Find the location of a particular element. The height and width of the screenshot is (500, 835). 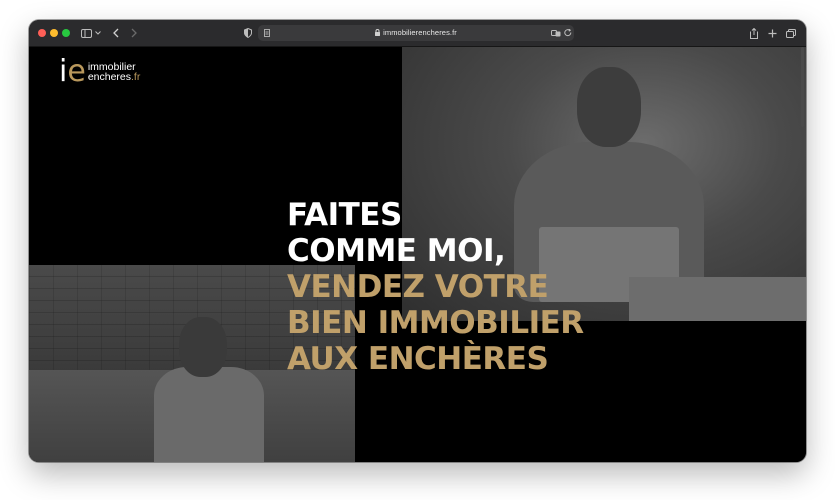

lock-icon is located at coordinates (378, 34).